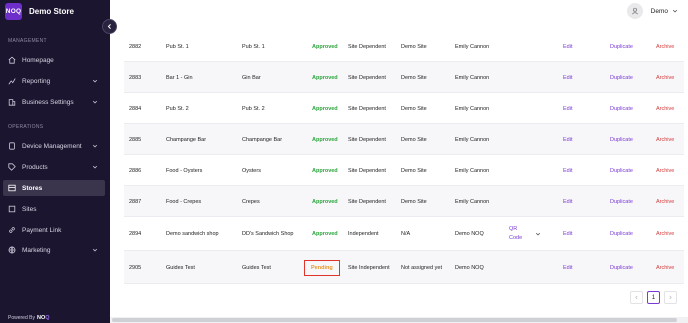 The height and width of the screenshot is (323, 688). What do you see at coordinates (184, 201) in the screenshot?
I see `store-name-cell: Food - Crepes` at bounding box center [184, 201].